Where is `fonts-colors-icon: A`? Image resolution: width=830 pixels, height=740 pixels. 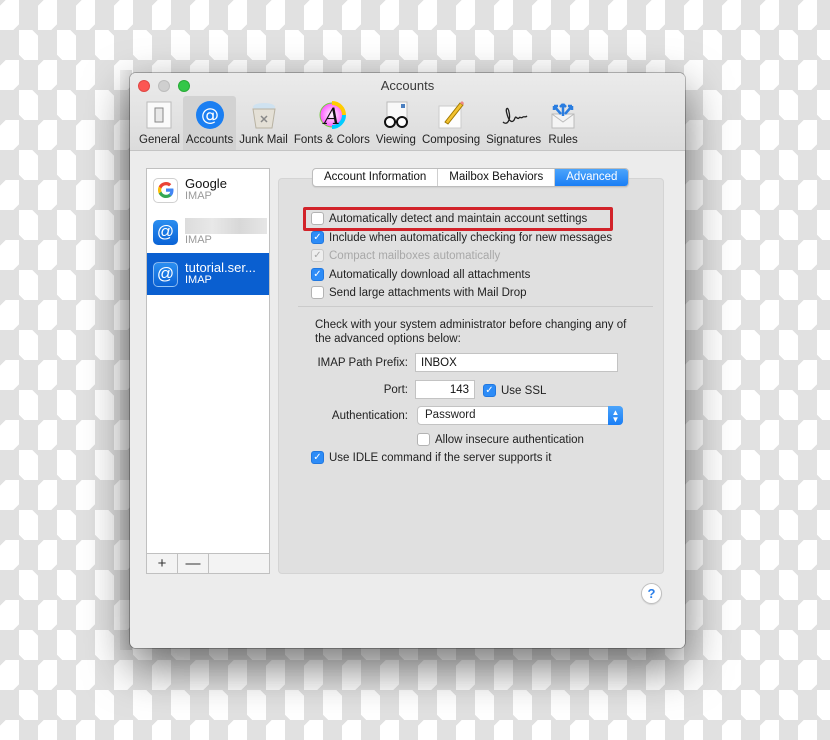
fonts-colors-icon: A is located at coordinates (332, 115).